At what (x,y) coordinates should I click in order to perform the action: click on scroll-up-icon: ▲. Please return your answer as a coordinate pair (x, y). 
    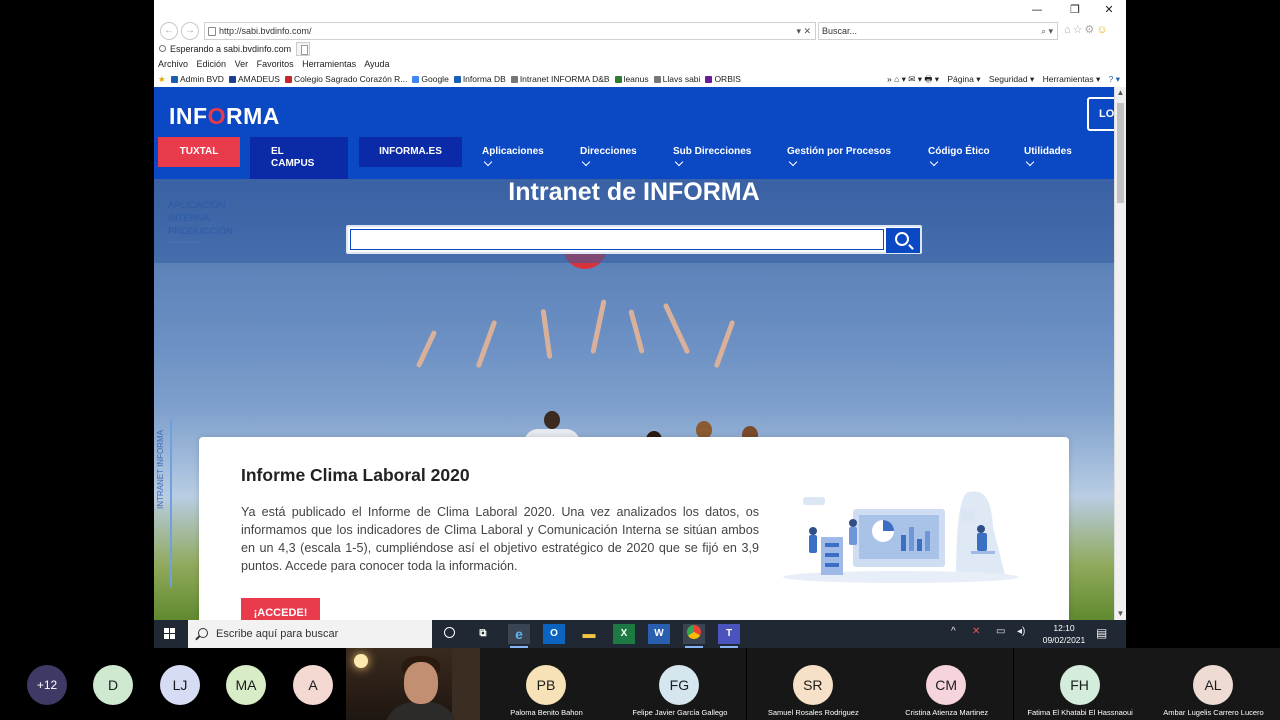
    Looking at the image, I should click on (1120, 93).